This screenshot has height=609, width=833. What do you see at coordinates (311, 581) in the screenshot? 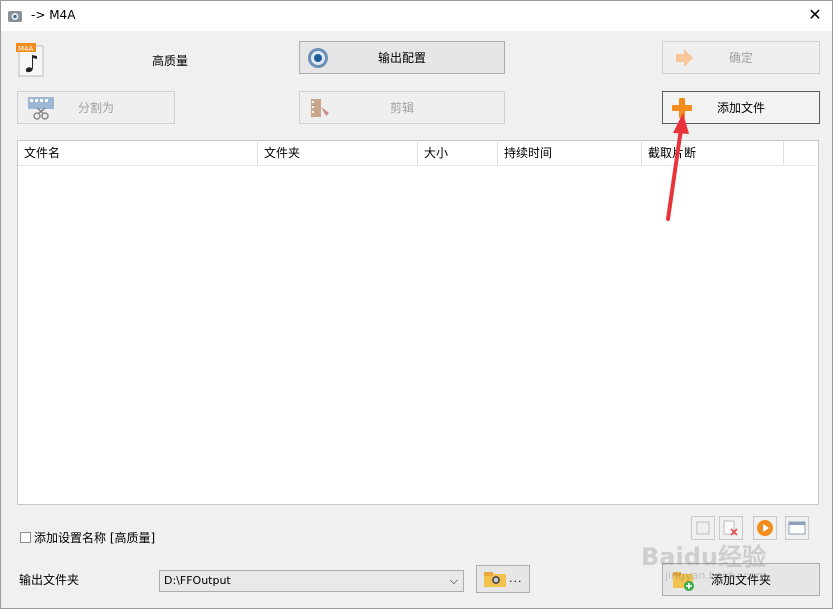
I see `output-folder-select: D:\FFOutput ⌵` at bounding box center [311, 581].